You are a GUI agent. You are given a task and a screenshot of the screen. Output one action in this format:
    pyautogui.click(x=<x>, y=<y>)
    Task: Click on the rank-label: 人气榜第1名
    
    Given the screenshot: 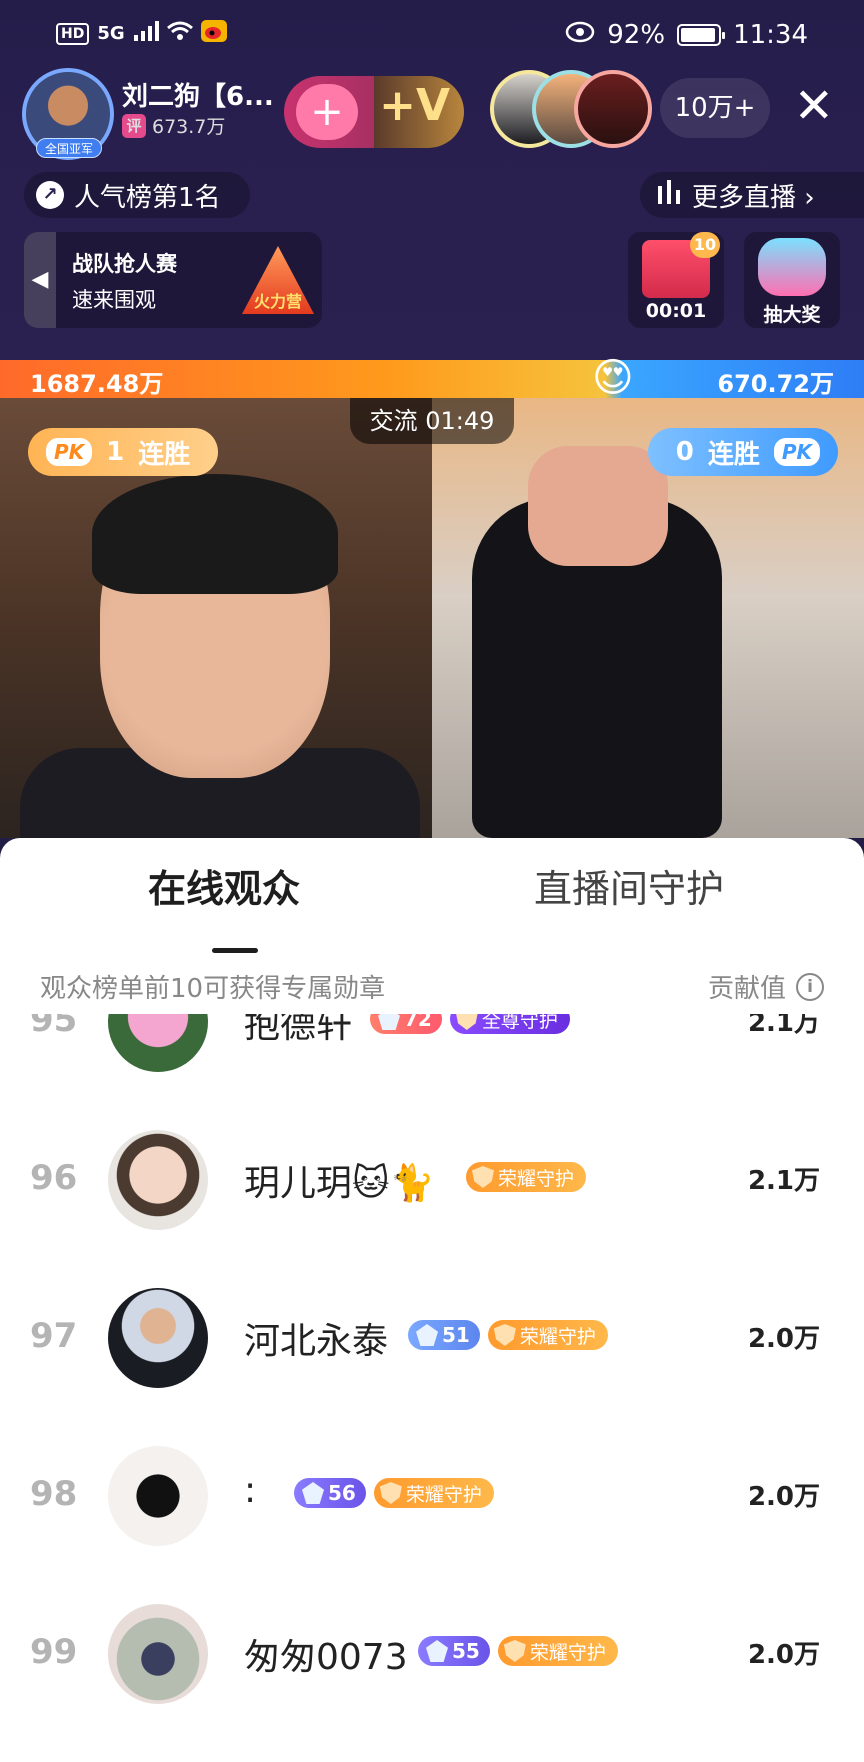 What is the action you would take?
    pyautogui.click(x=147, y=197)
    